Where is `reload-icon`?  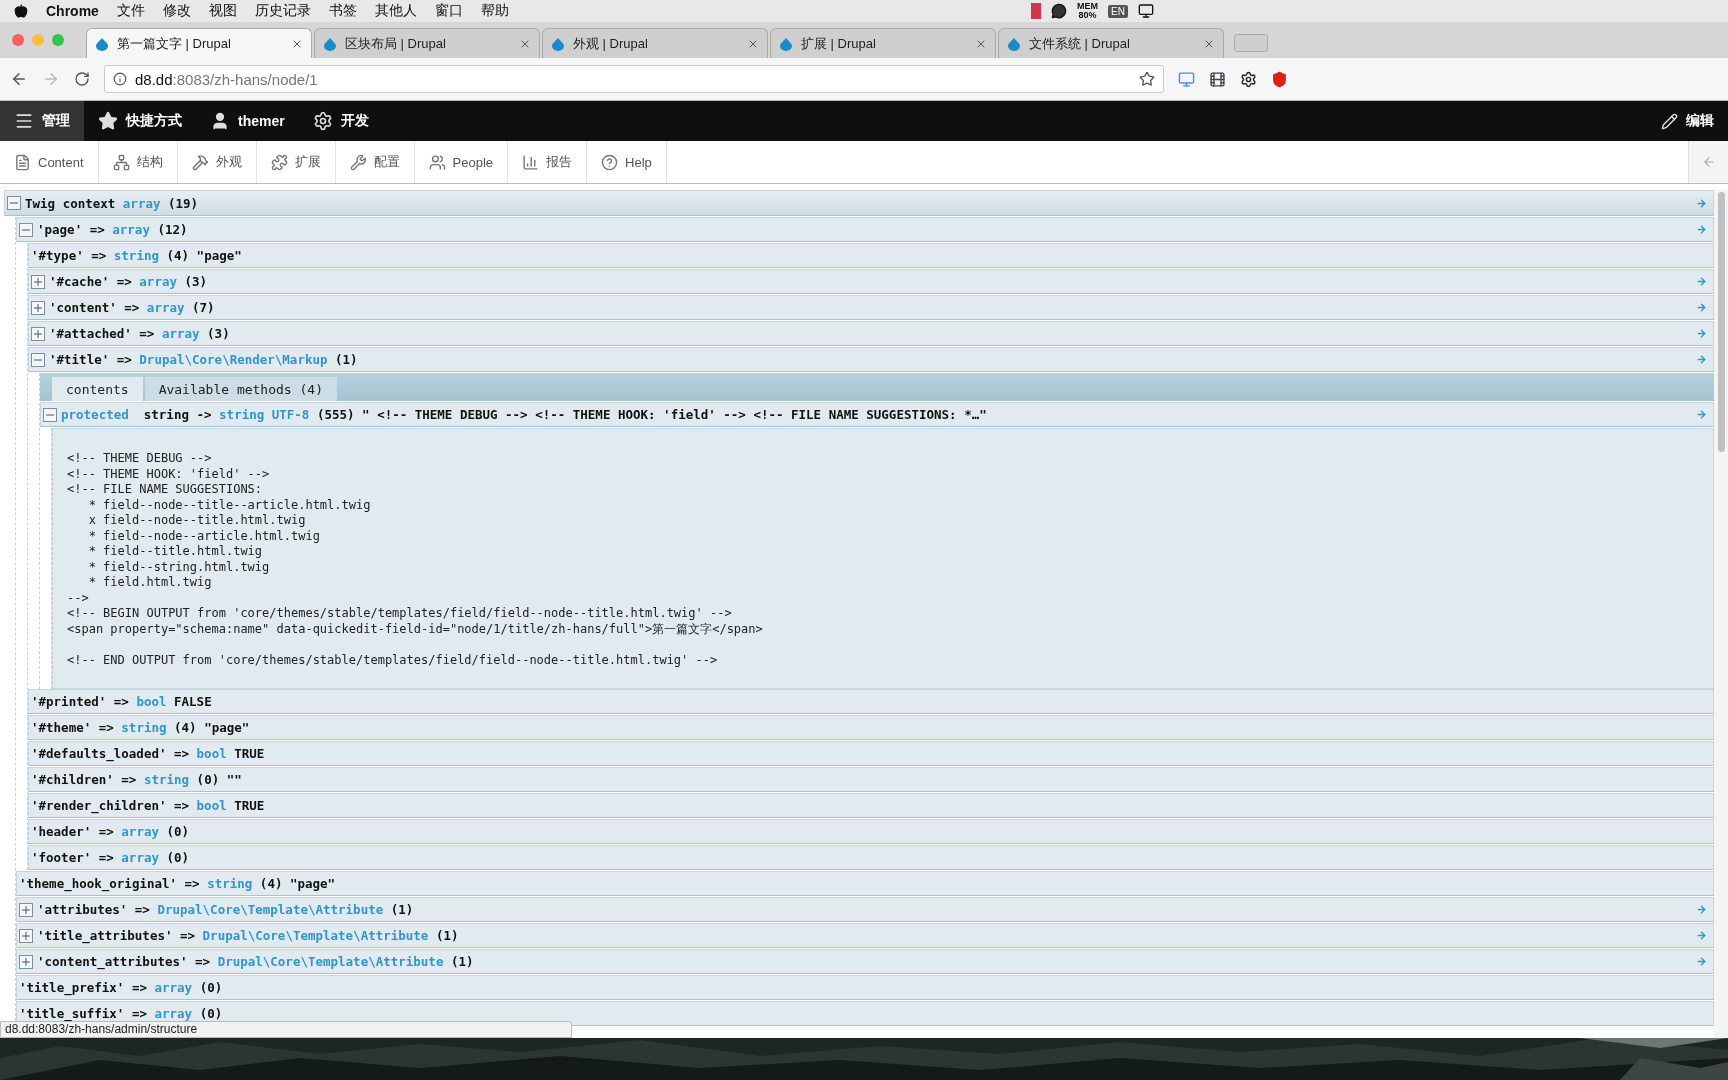 reload-icon is located at coordinates (82, 79).